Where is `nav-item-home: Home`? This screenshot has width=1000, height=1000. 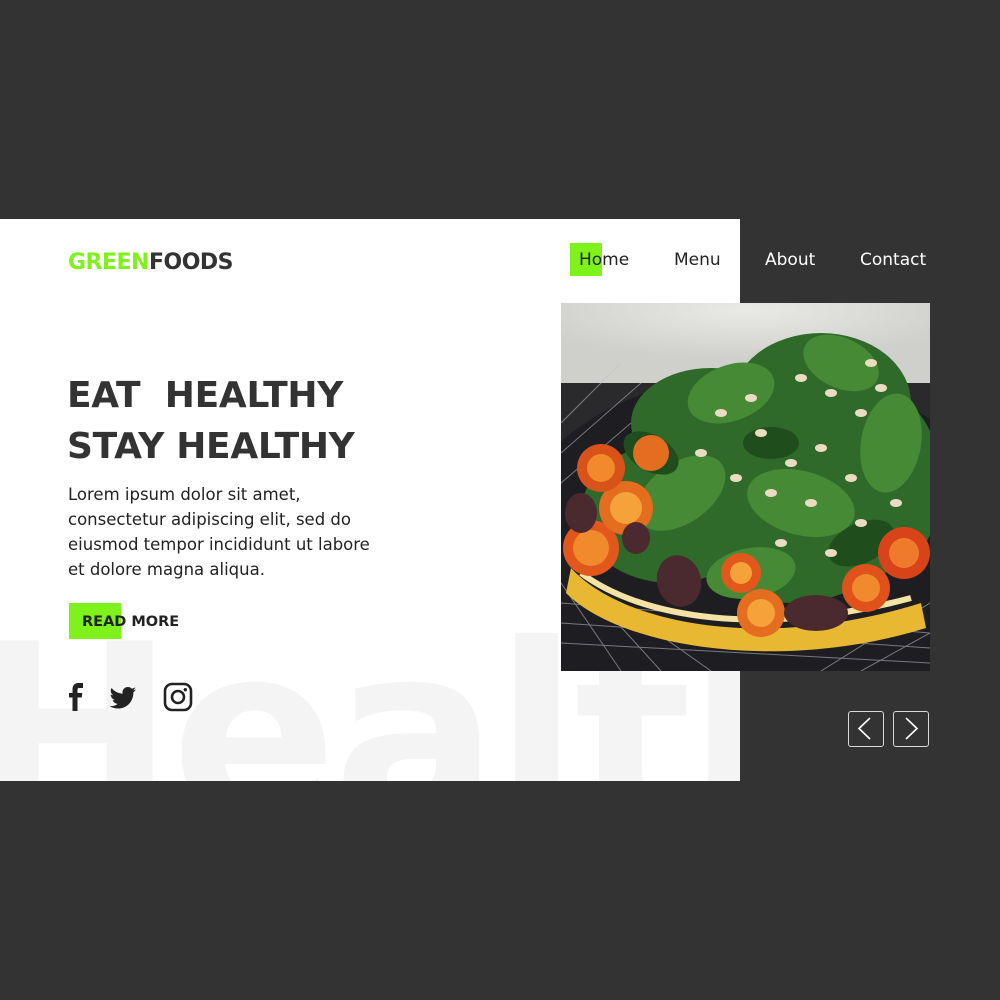 nav-item-home: Home is located at coordinates (599, 261).